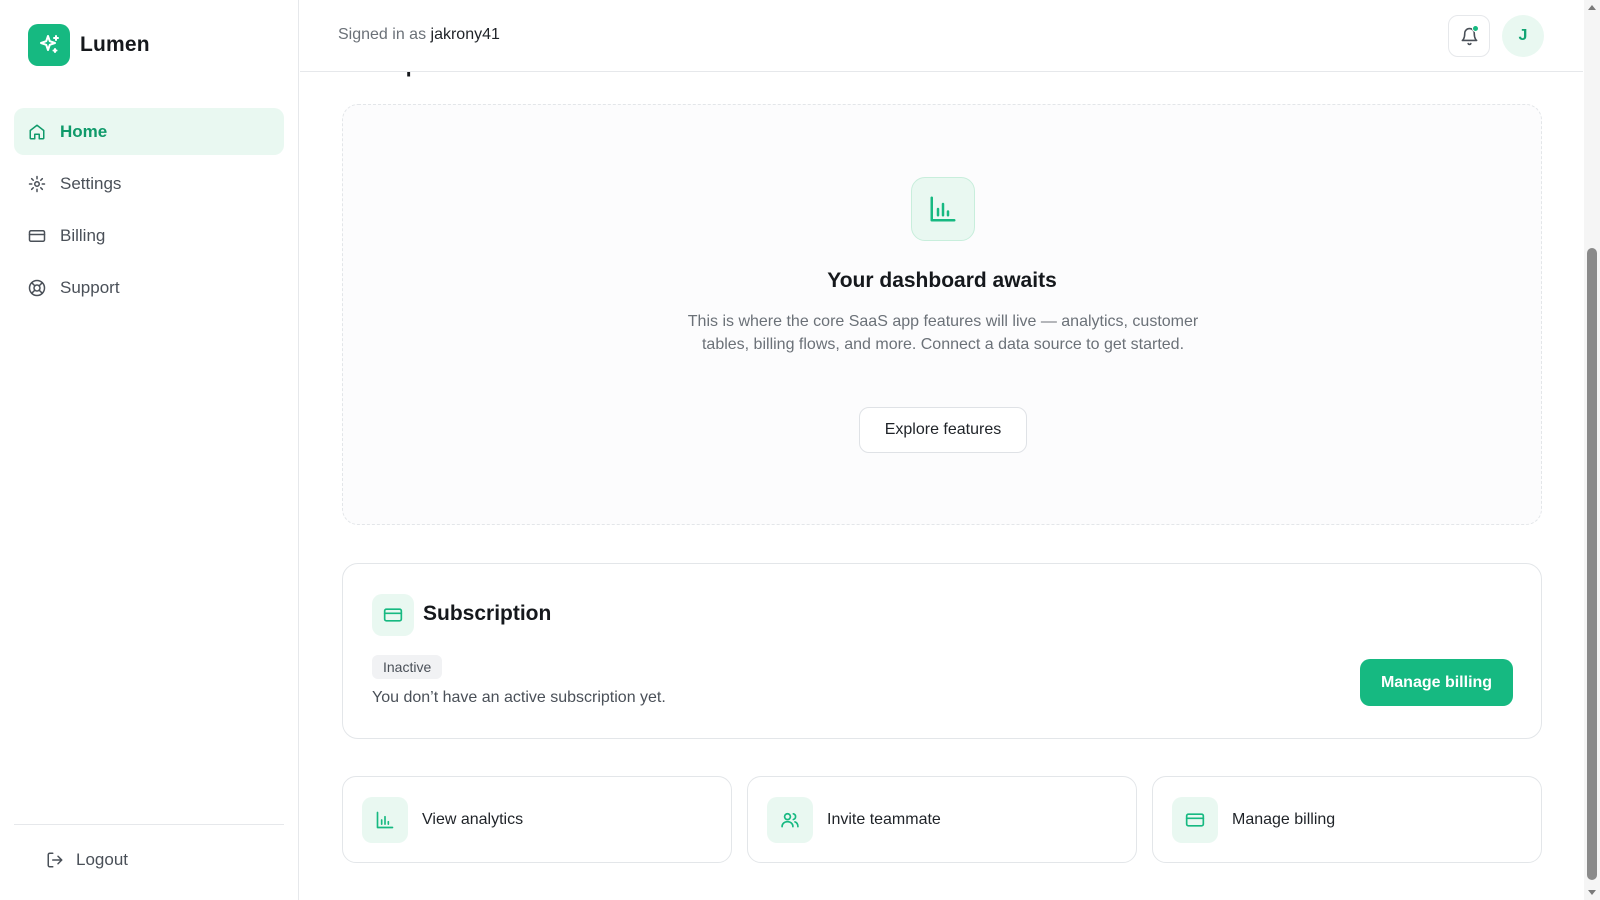  I want to click on explore-features-button: Explore features, so click(943, 430).